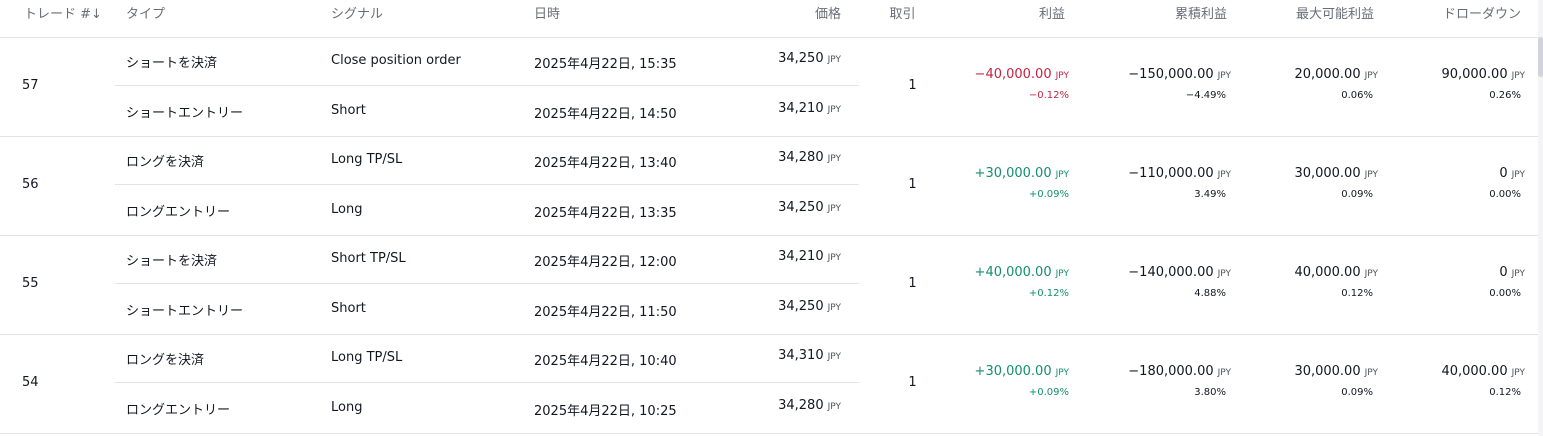 This screenshot has width=1543, height=436. What do you see at coordinates (1205, 95) in the screenshot?
I see `cumulative-profit-percent: −4.49%` at bounding box center [1205, 95].